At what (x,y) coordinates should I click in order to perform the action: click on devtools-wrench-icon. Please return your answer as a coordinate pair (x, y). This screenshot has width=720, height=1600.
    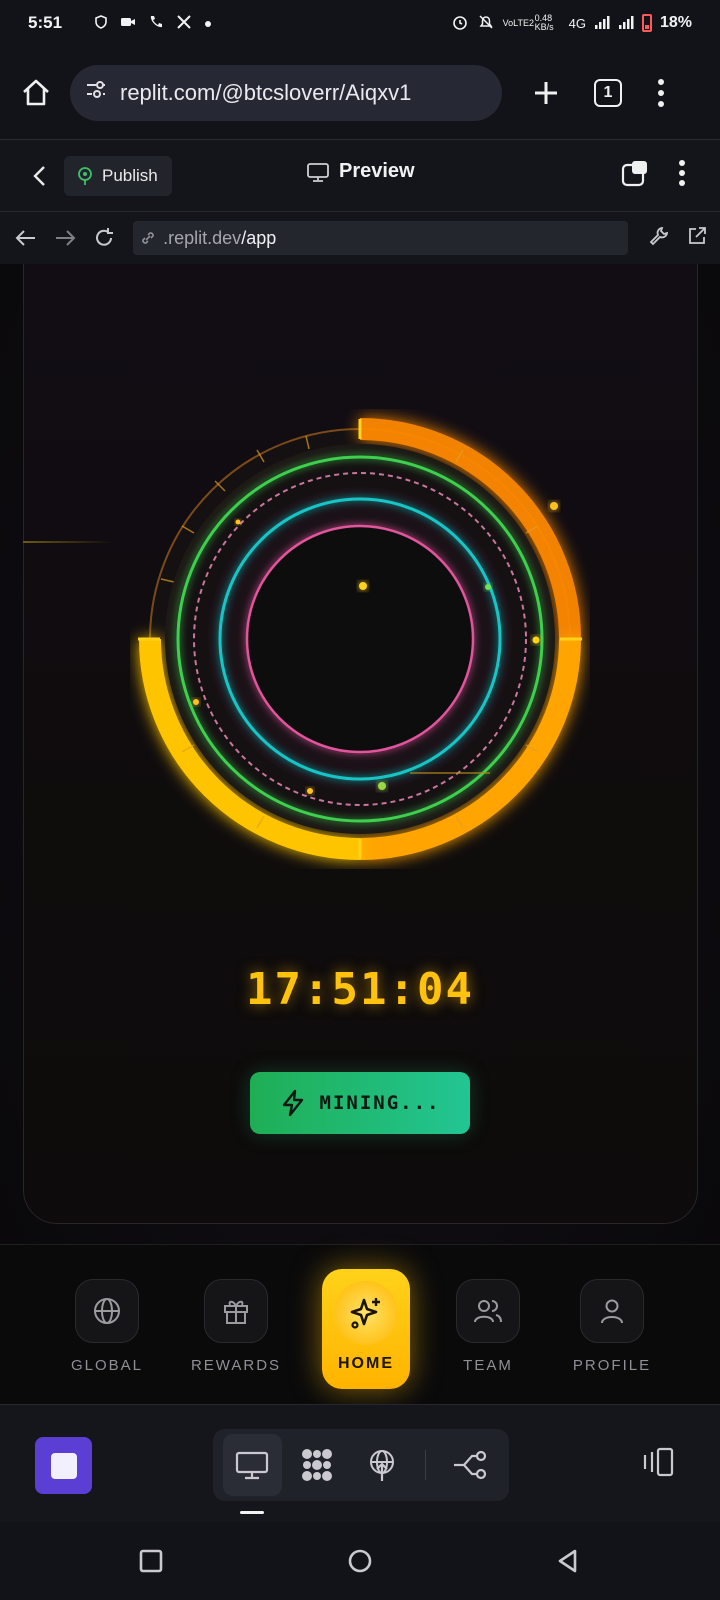
    Looking at the image, I should click on (659, 238).